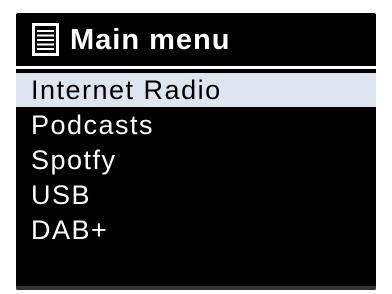 The image size is (392, 294). Describe the element at coordinates (196, 67) in the screenshot. I see `header-divider` at that location.